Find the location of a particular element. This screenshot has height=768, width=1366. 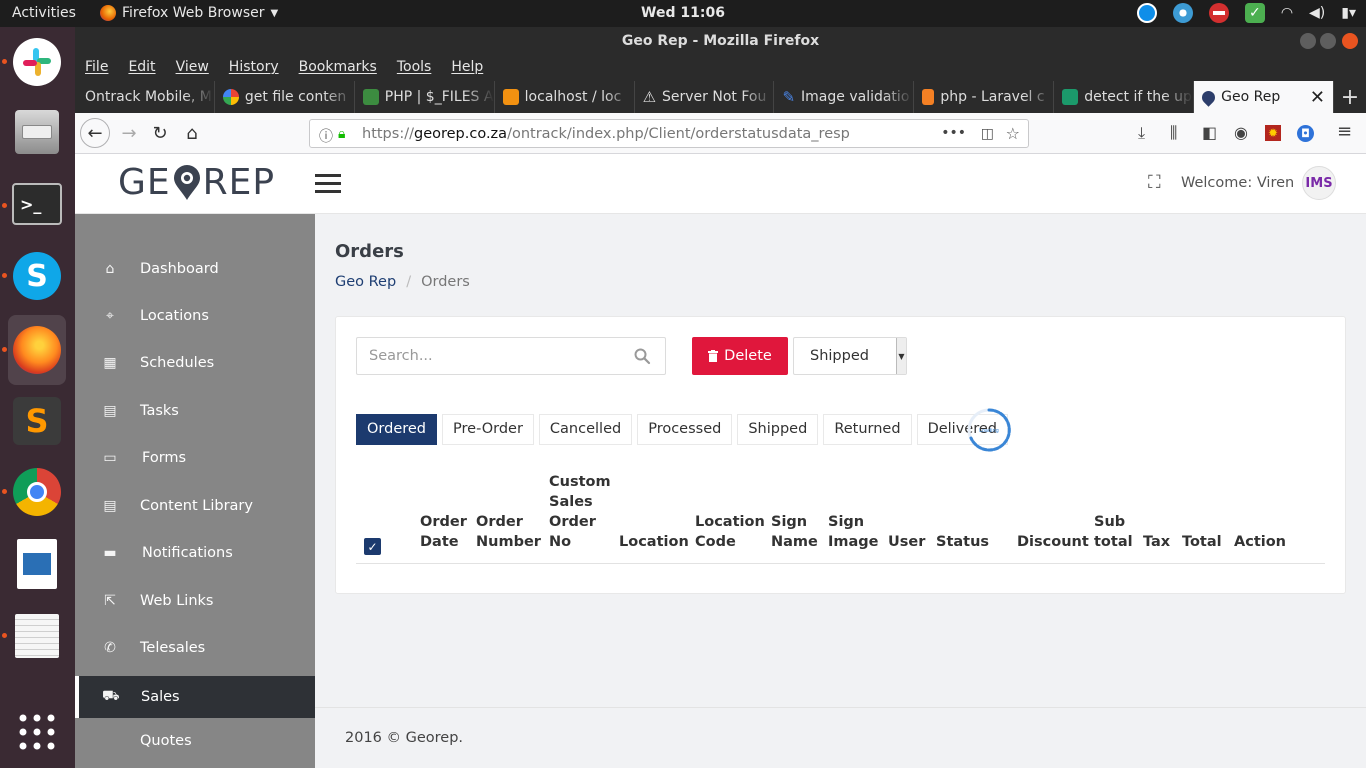

dock-firefox is located at coordinates (37, 350).